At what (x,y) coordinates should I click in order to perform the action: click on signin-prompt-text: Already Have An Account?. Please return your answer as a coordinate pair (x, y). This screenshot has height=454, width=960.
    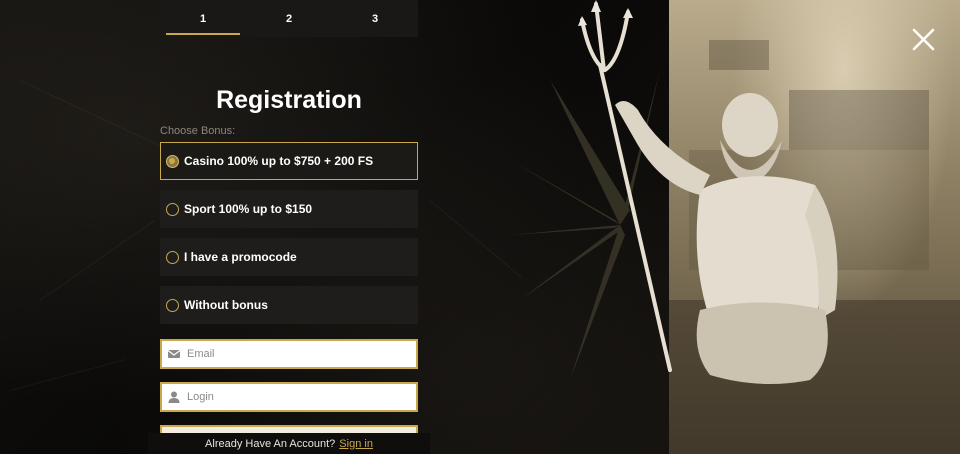
    Looking at the image, I should click on (270, 443).